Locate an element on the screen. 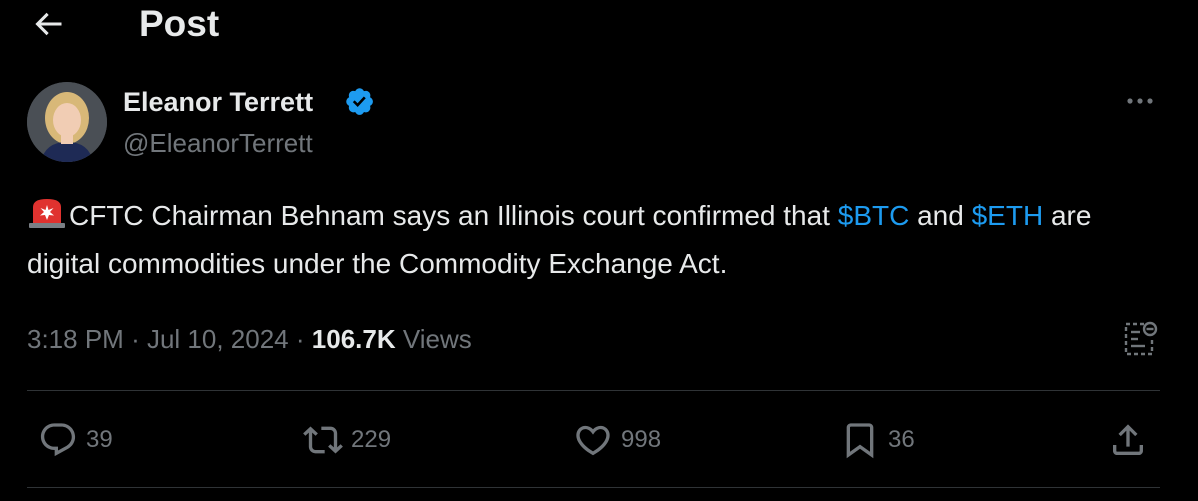  like-count: 998 is located at coordinates (641, 439).